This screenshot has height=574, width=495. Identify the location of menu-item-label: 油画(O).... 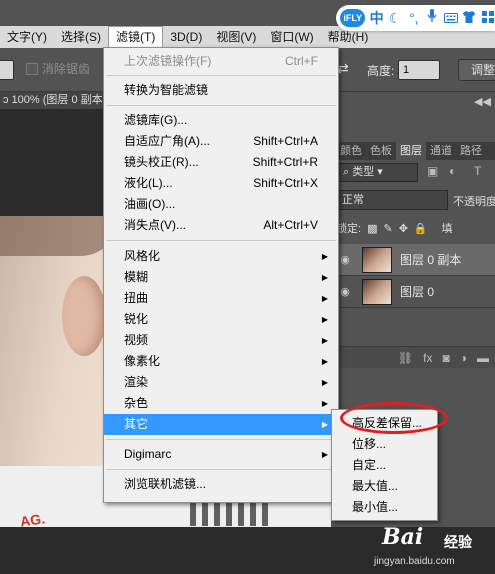
(150, 204).